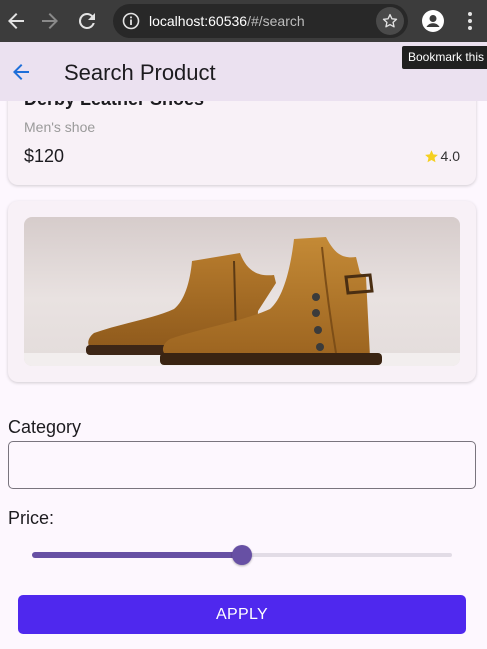  I want to click on slider-thumb, so click(242, 555).